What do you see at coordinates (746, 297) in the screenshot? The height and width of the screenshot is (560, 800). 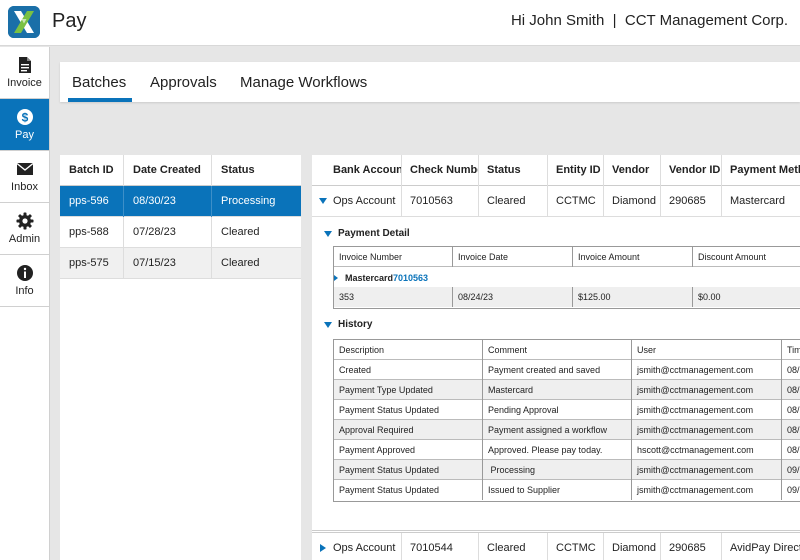 I see `discount-amount: $0.00` at bounding box center [746, 297].